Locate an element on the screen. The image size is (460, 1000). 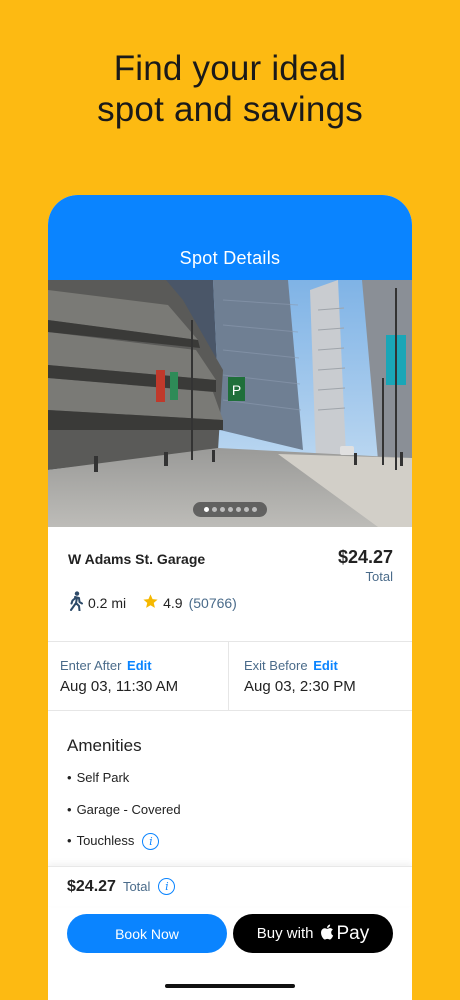
spot-meta: 0.2 mi 4.9 (50766) is located at coordinates (152, 602).